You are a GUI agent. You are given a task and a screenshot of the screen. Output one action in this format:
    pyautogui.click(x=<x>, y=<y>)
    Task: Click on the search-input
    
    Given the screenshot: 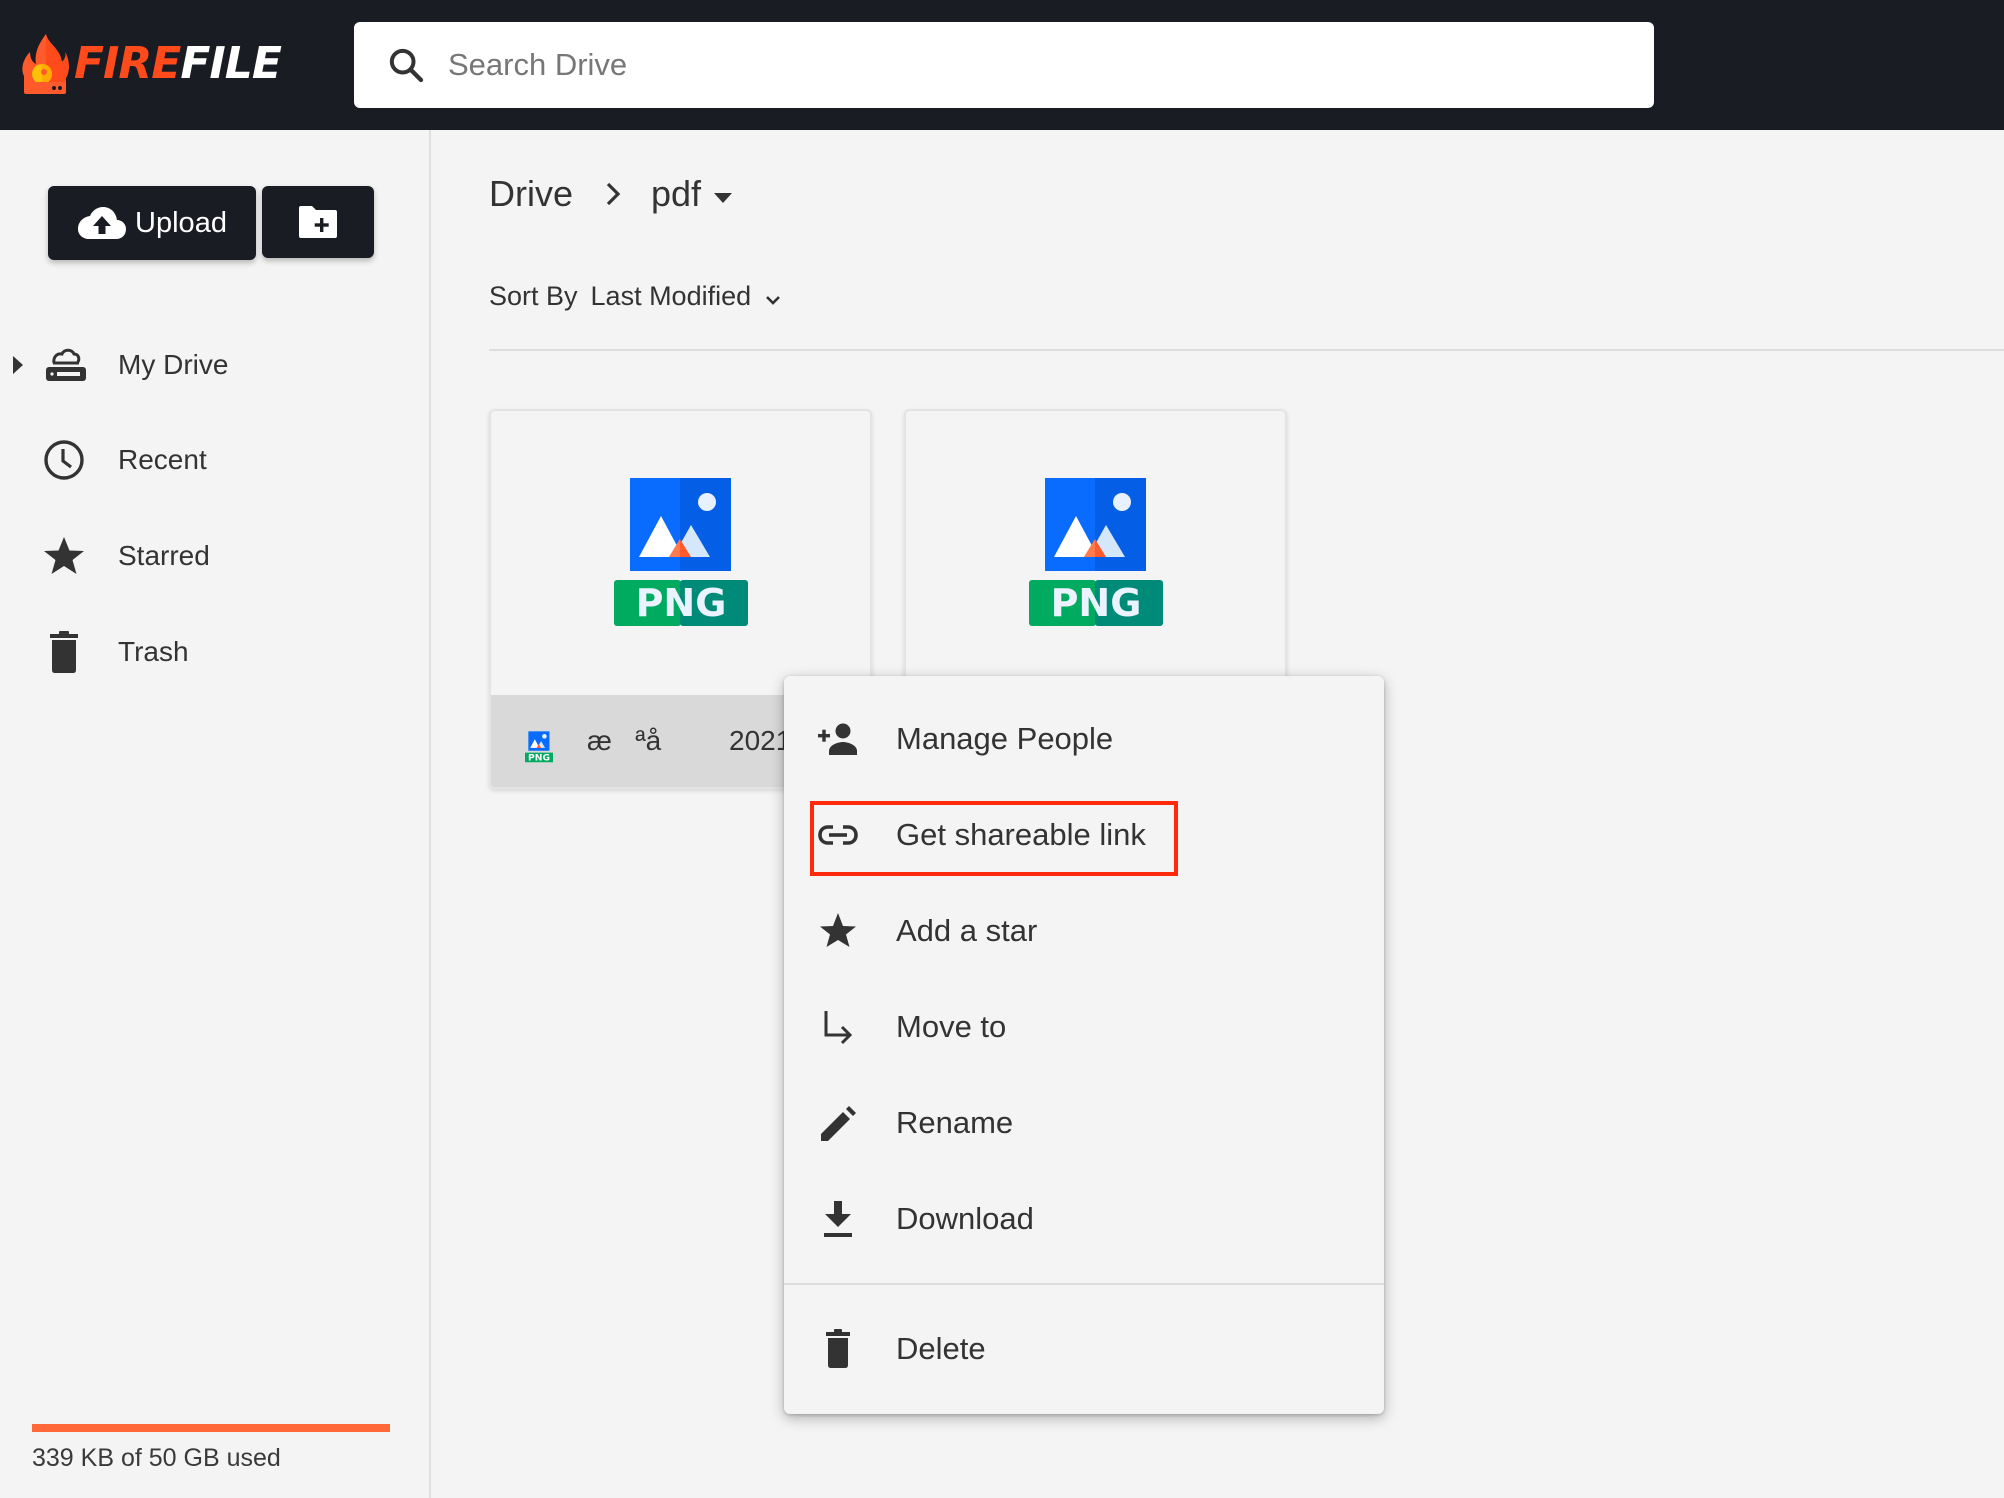 What is the action you would take?
    pyautogui.click(x=1023, y=65)
    